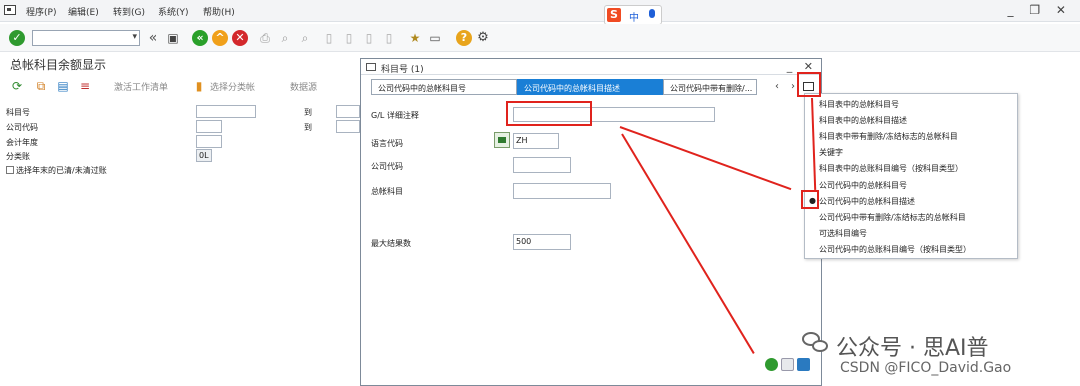 This screenshot has width=1080, height=386. What do you see at coordinates (926, 368) in the screenshot?
I see `watermark-source: CSDN @FICO_David.Gao` at bounding box center [926, 368].